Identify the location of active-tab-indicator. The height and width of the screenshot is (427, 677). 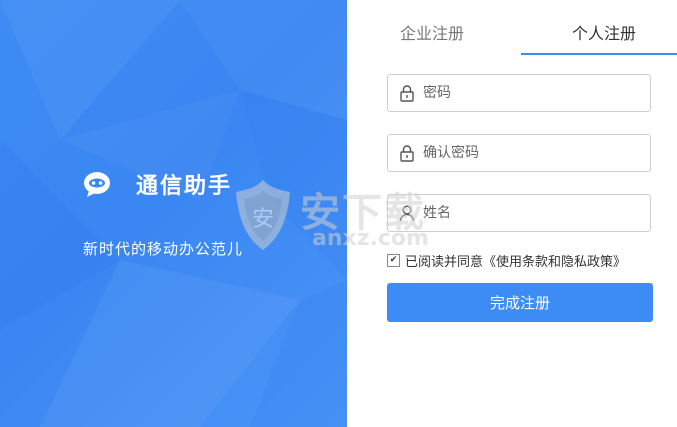
(599, 54).